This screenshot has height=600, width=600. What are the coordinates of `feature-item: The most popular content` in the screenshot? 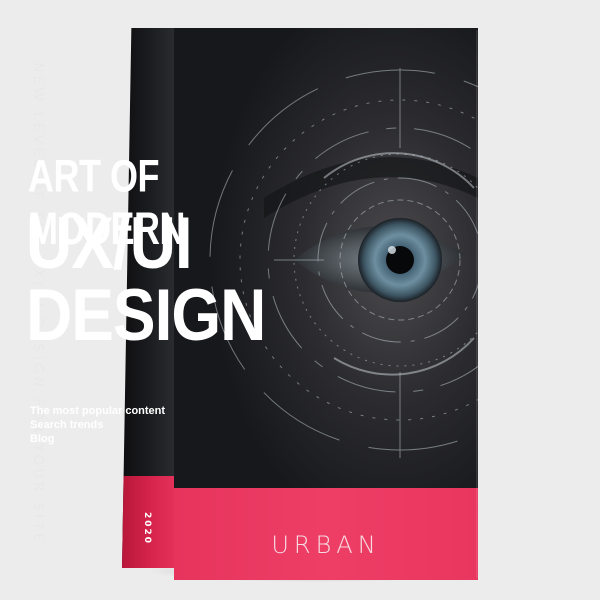 It's located at (98, 411).